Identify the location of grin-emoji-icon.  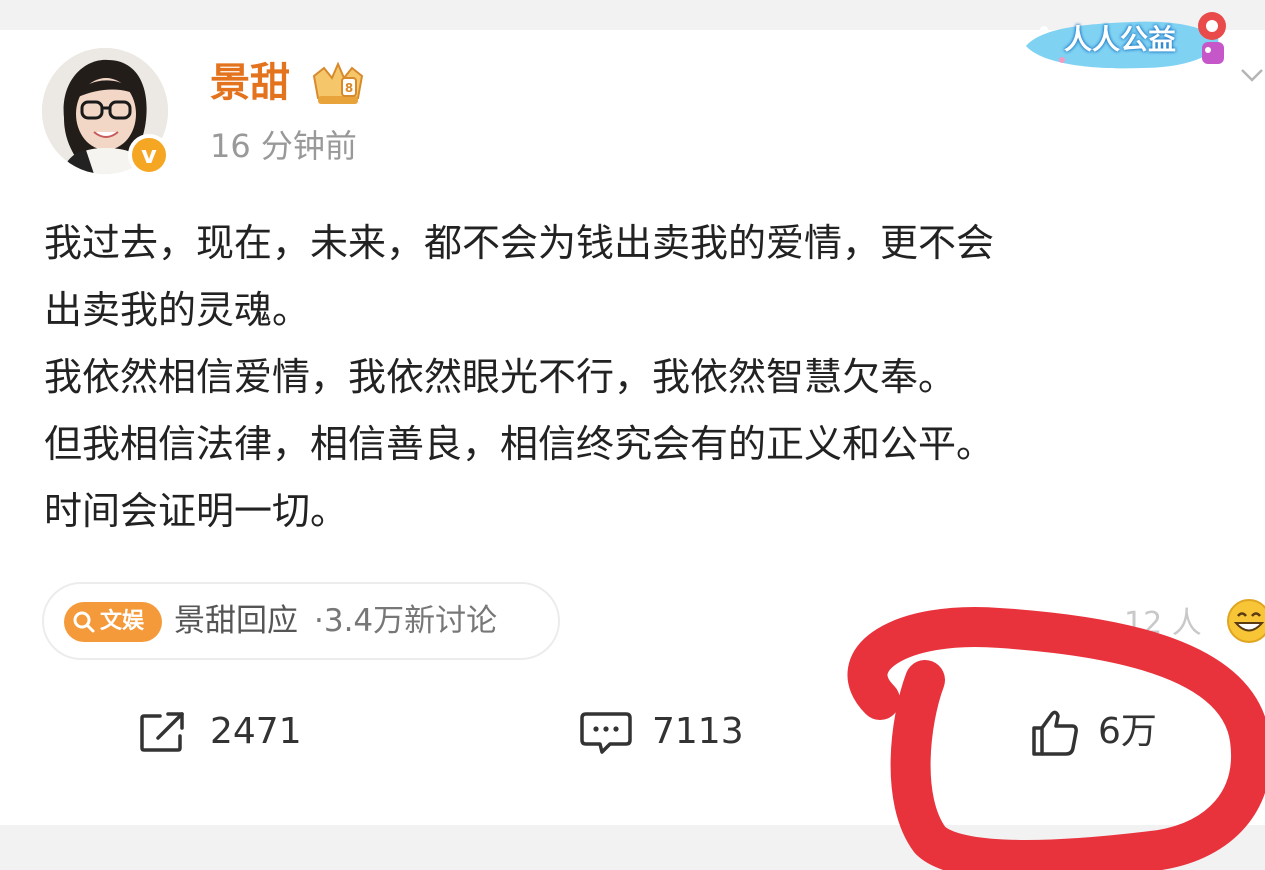
(1246, 621).